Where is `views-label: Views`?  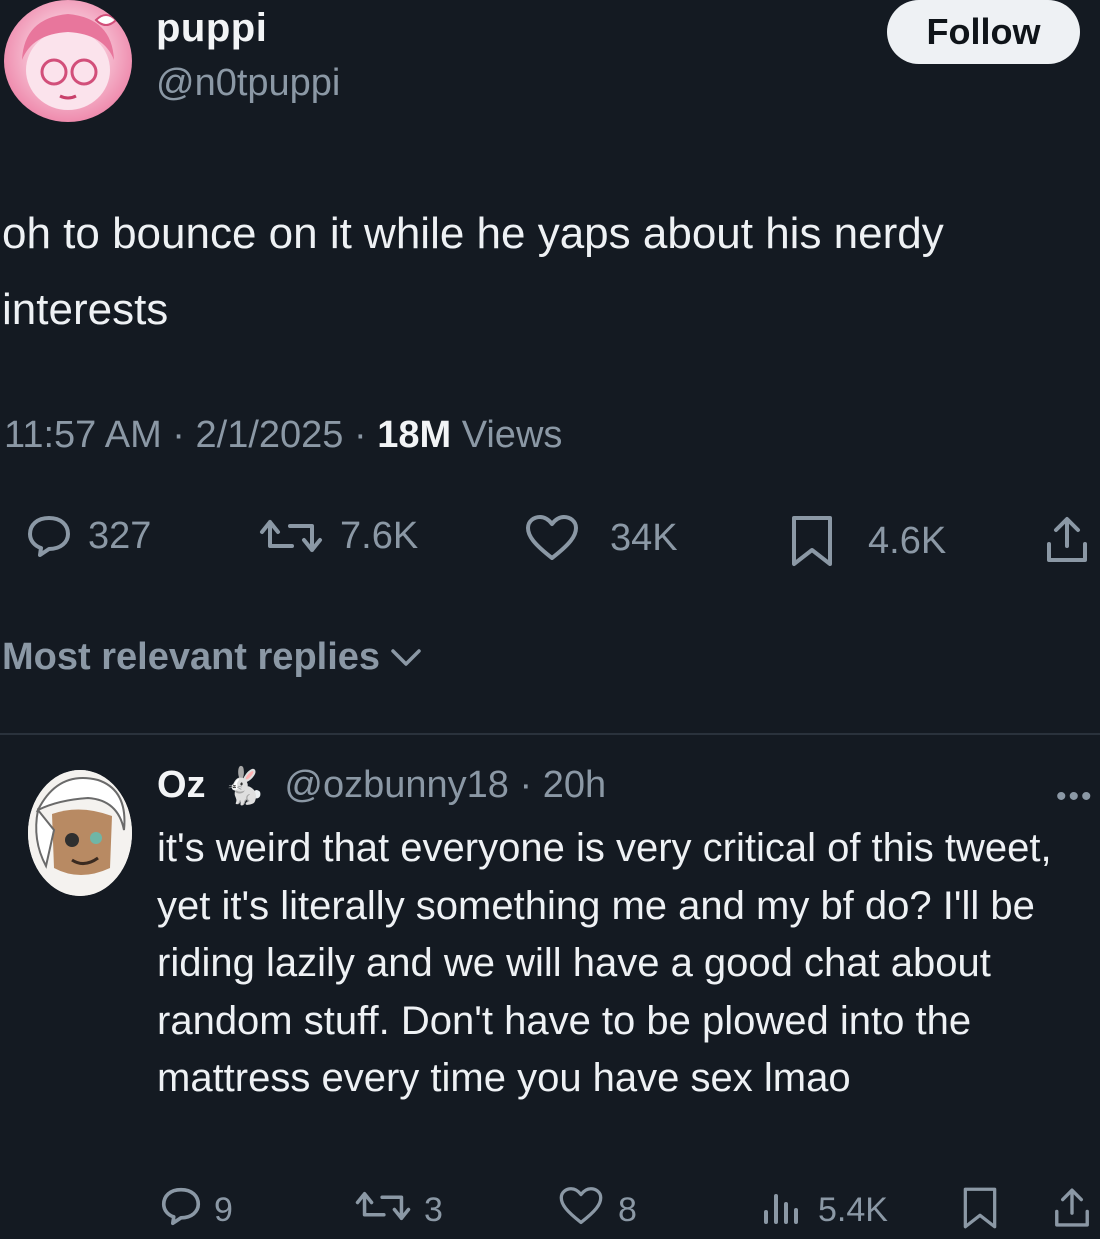
views-label: Views is located at coordinates (512, 435).